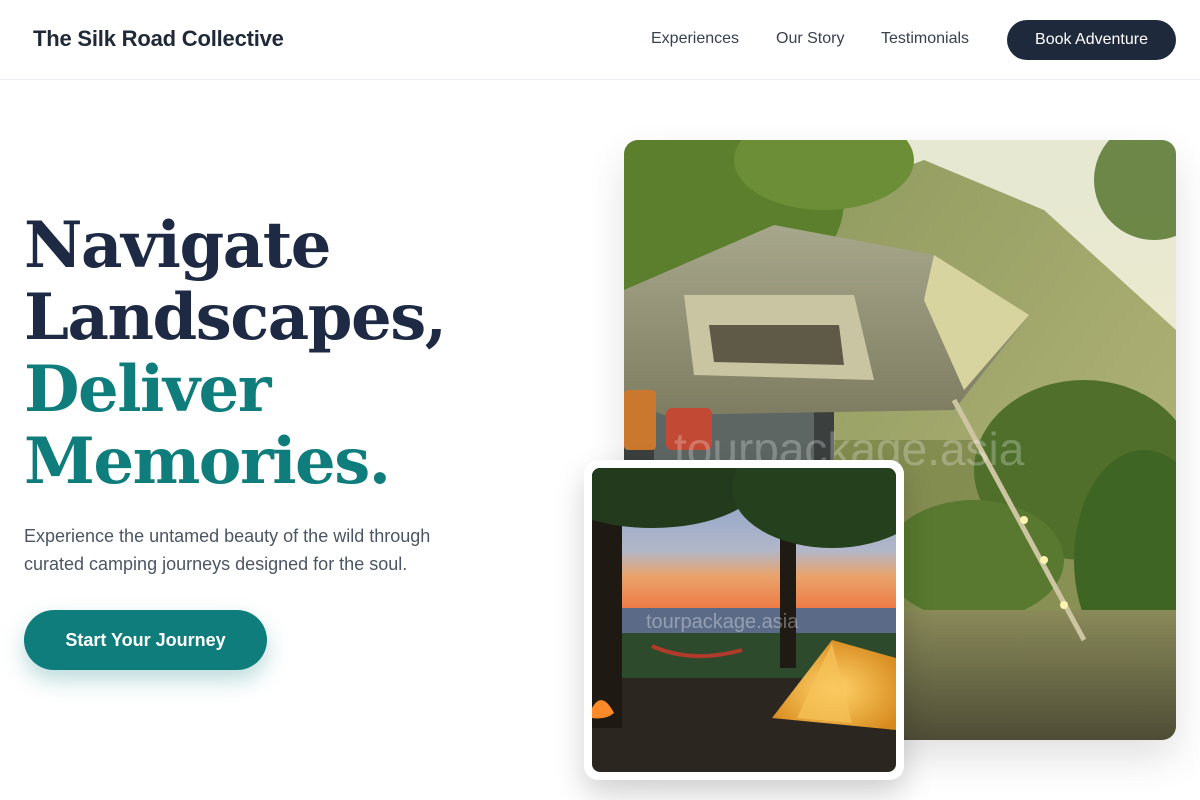  I want to click on book-adventure-button: Book Adventure, so click(1091, 40).